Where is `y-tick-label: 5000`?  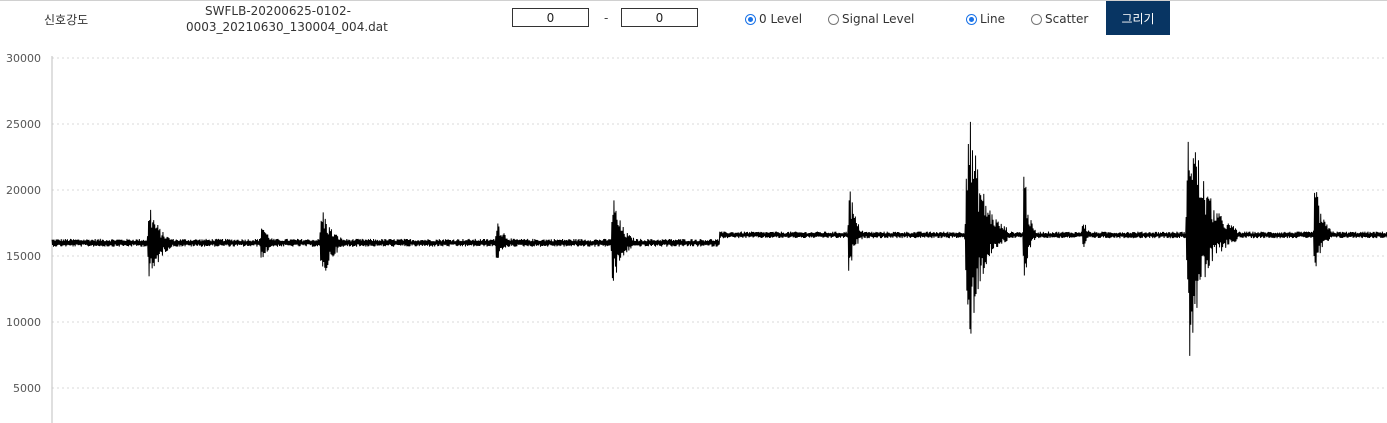
y-tick-label: 5000 is located at coordinates (27, 388).